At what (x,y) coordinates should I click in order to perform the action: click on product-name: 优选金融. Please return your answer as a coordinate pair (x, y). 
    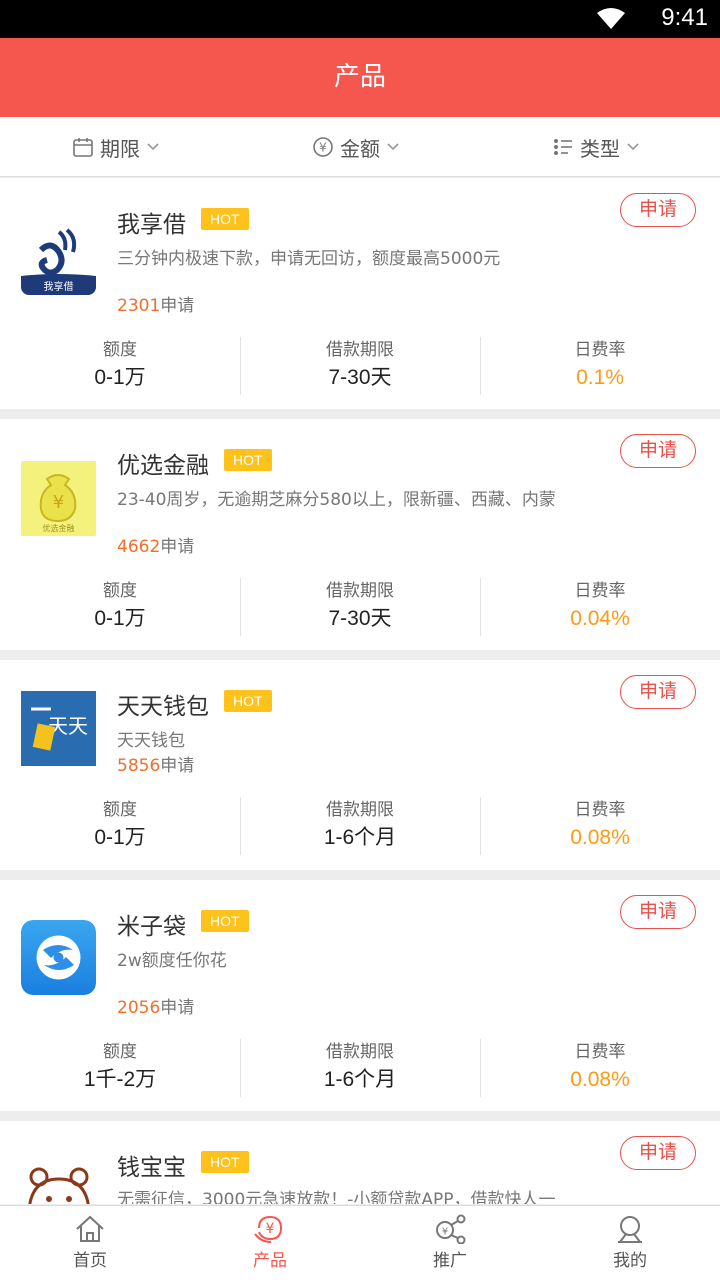
    Looking at the image, I should click on (163, 466).